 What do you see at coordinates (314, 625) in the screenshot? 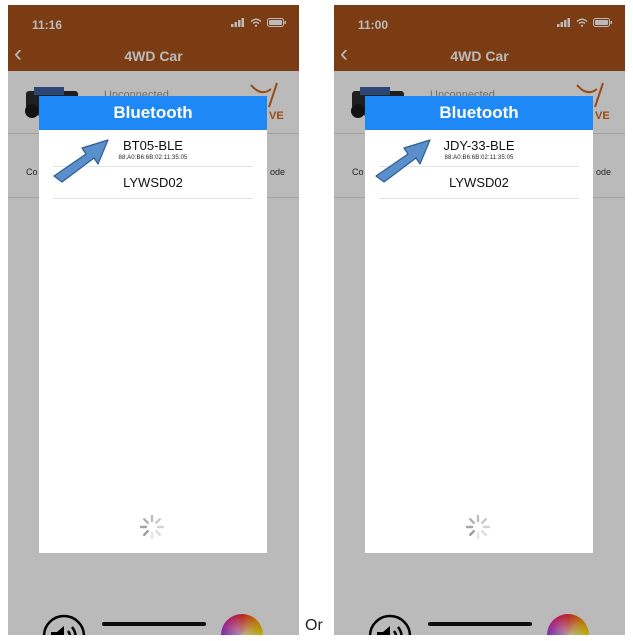
I see `or-separator: Or` at bounding box center [314, 625].